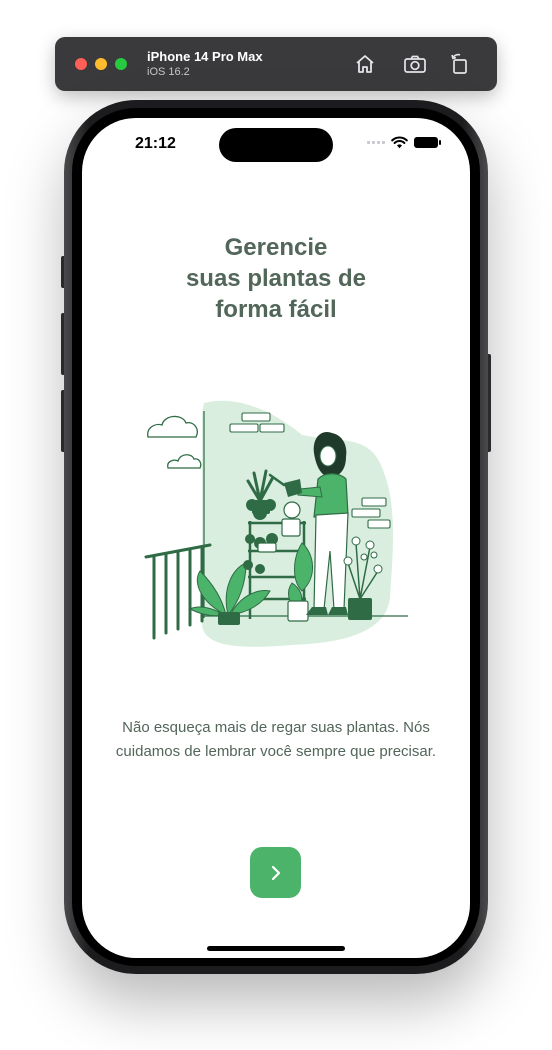 The image size is (552, 1050). What do you see at coordinates (376, 142) in the screenshot?
I see `cellular-signal-icon` at bounding box center [376, 142].